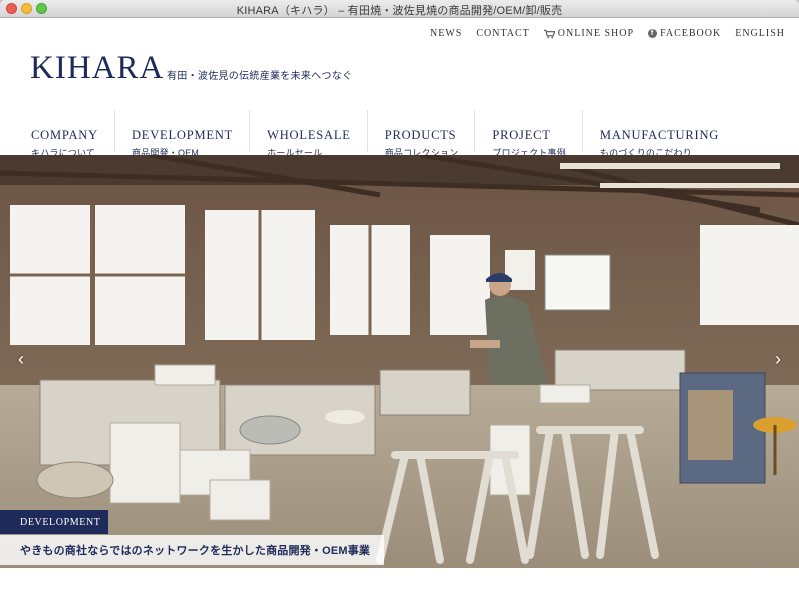 The image size is (799, 603). Describe the element at coordinates (54, 522) in the screenshot. I see `hero-category-tag: DEVELOPMENT` at that location.